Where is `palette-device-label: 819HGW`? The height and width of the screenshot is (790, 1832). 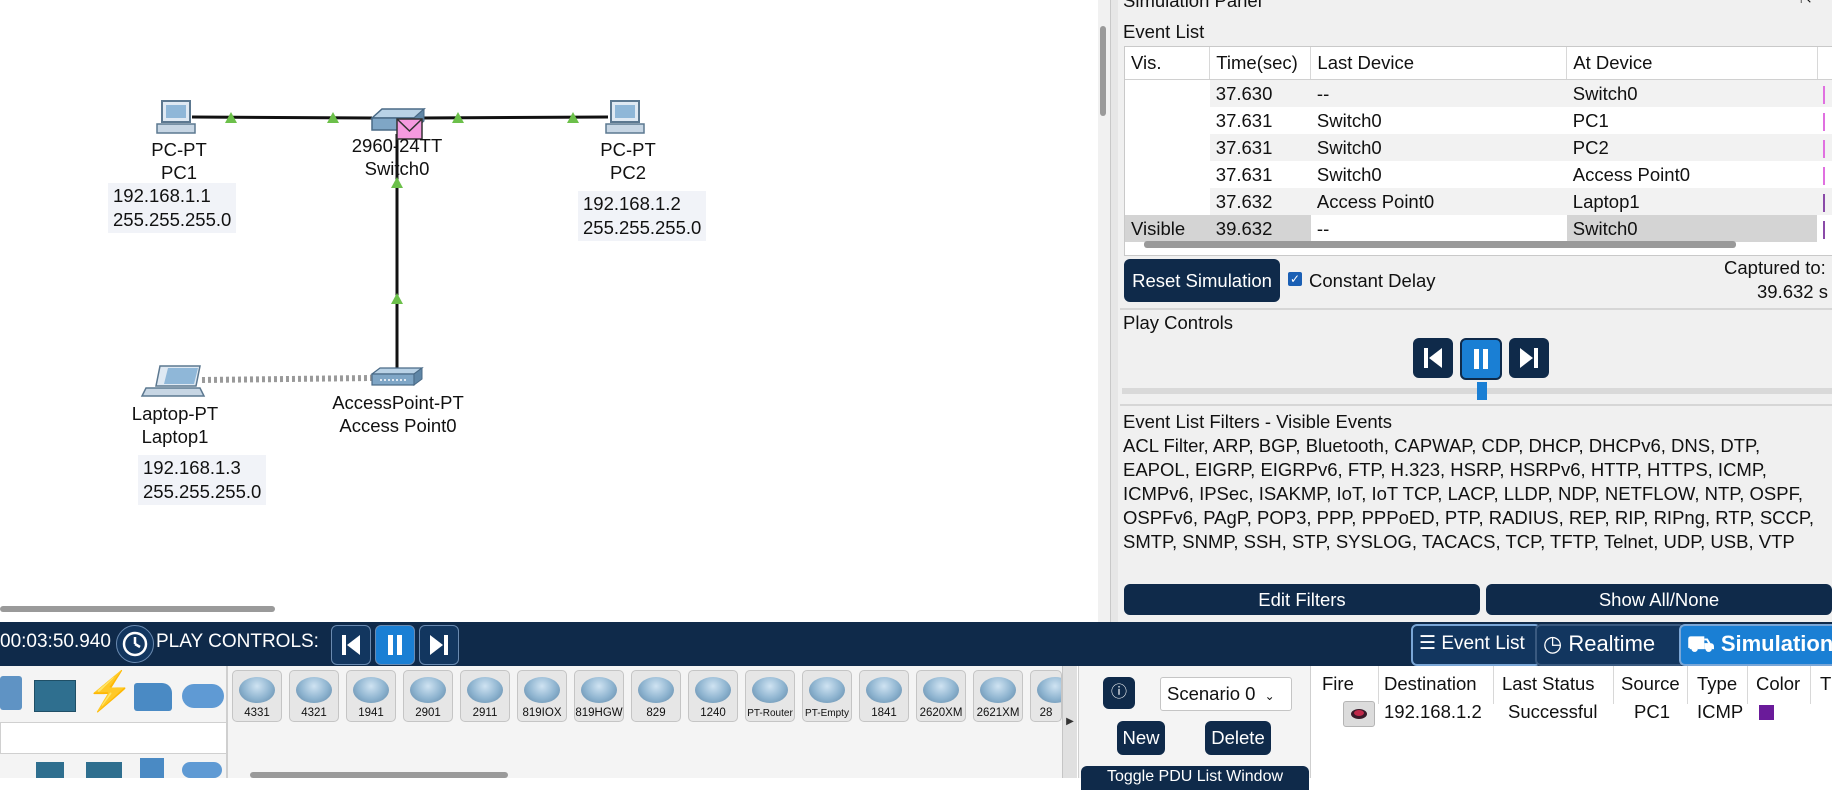
palette-device-label: 819HGW is located at coordinates (599, 713).